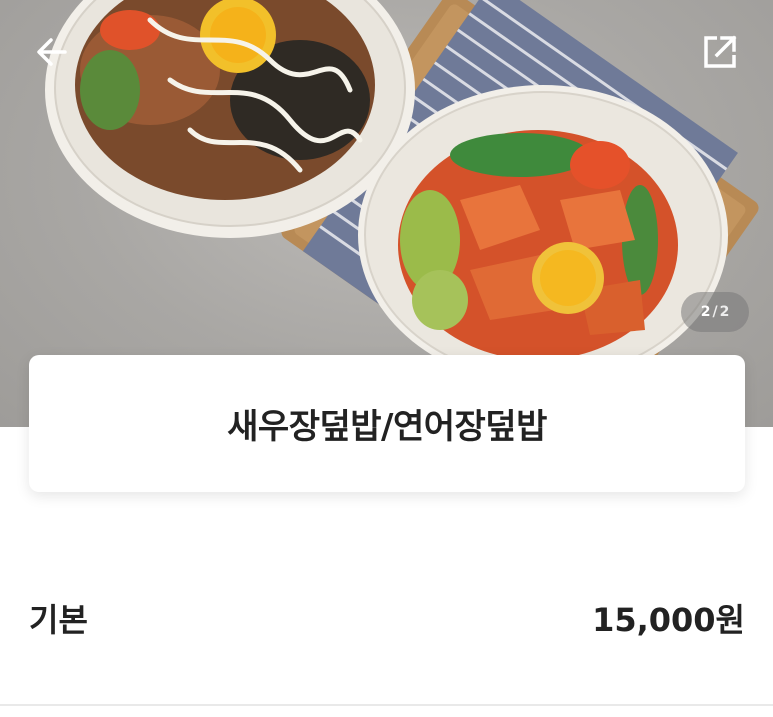  I want to click on share-external-icon, so click(720, 51).